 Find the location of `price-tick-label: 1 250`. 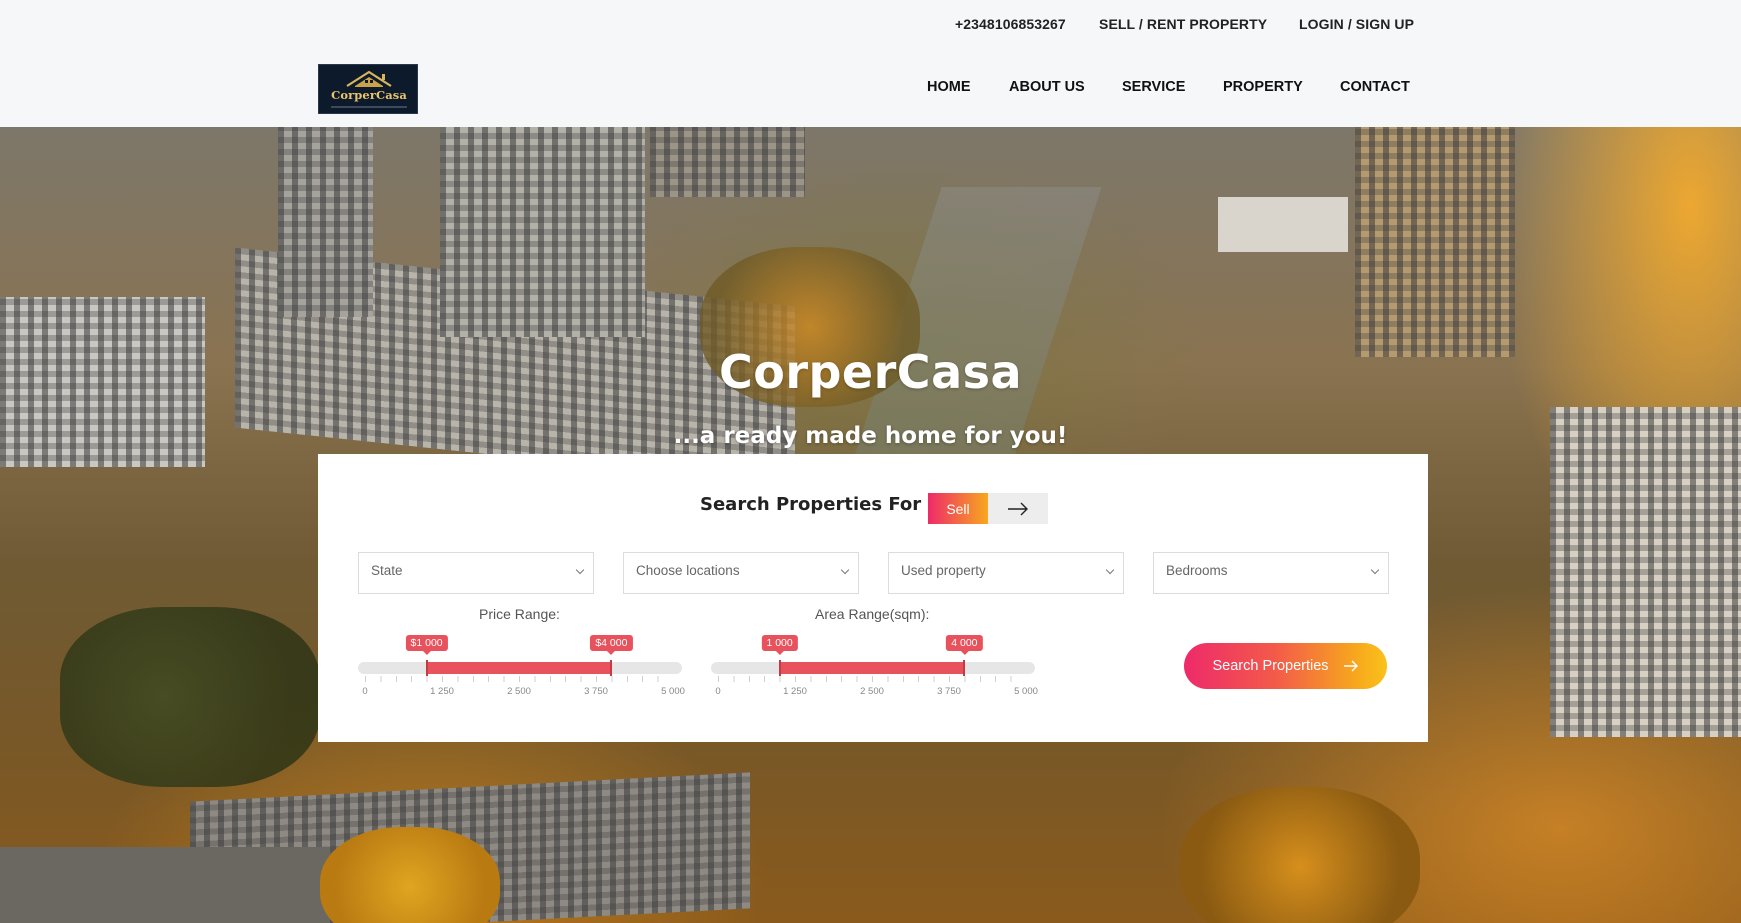

price-tick-label: 1 250 is located at coordinates (442, 691).